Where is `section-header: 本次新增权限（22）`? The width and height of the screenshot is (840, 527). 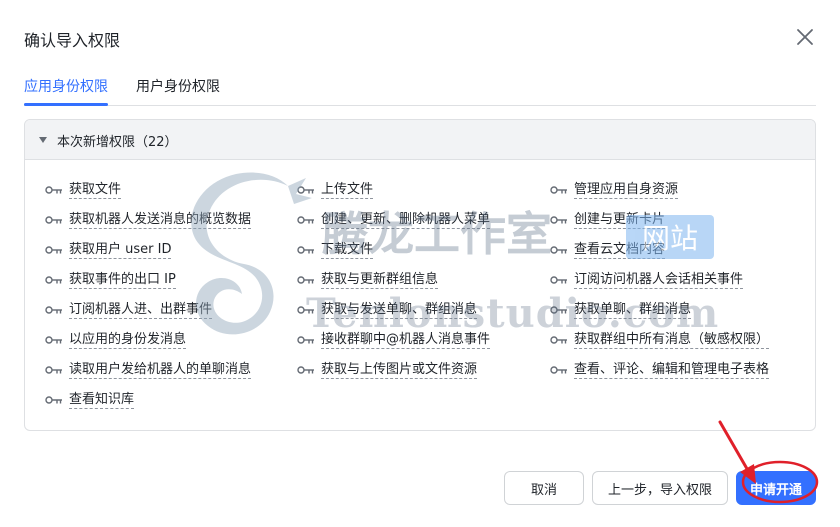 section-header: 本次新增权限（22） is located at coordinates (420, 140).